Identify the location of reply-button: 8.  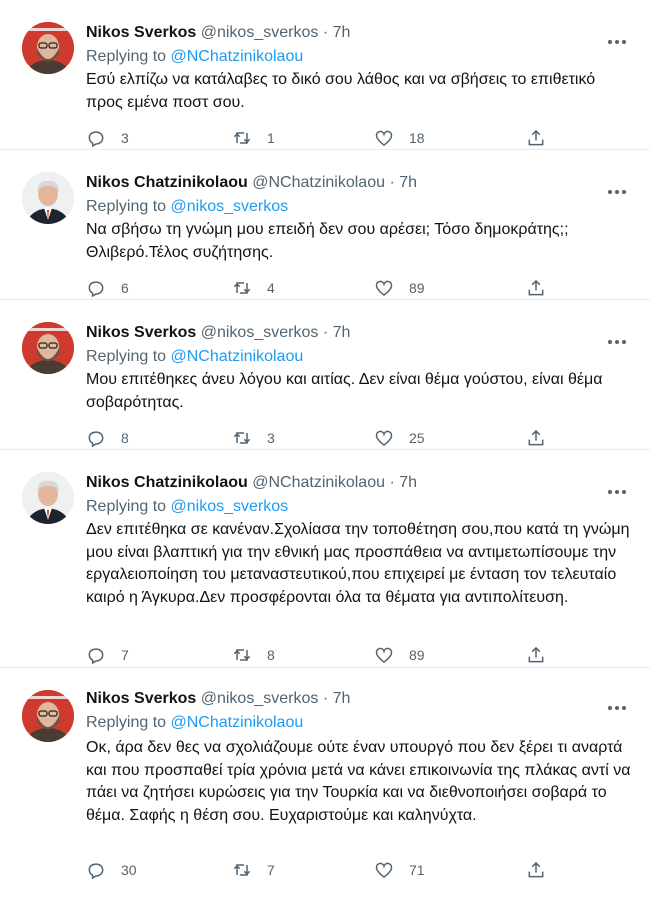
(107, 438).